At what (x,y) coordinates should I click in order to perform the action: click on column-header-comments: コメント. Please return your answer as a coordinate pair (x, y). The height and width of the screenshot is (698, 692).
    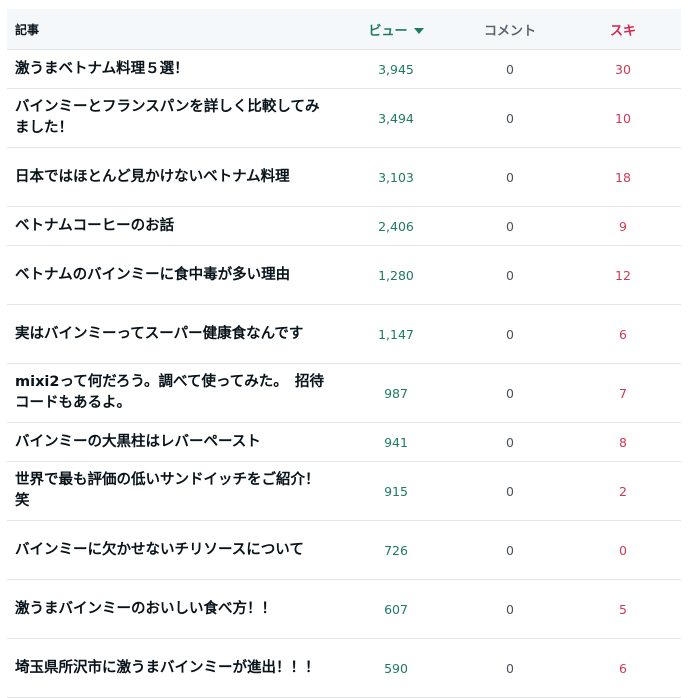
    Looking at the image, I should click on (510, 29).